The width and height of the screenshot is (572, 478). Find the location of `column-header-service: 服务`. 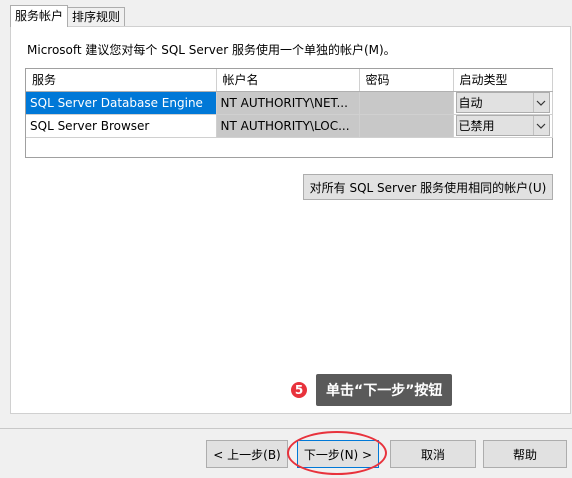

column-header-service: 服务 is located at coordinates (121, 80).